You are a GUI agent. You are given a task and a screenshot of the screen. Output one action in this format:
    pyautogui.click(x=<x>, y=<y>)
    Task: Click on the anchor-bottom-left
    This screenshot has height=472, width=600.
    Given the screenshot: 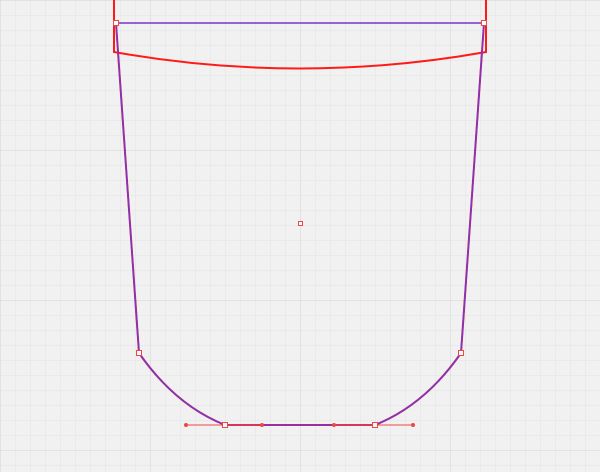 What is the action you would take?
    pyautogui.click(x=225, y=425)
    